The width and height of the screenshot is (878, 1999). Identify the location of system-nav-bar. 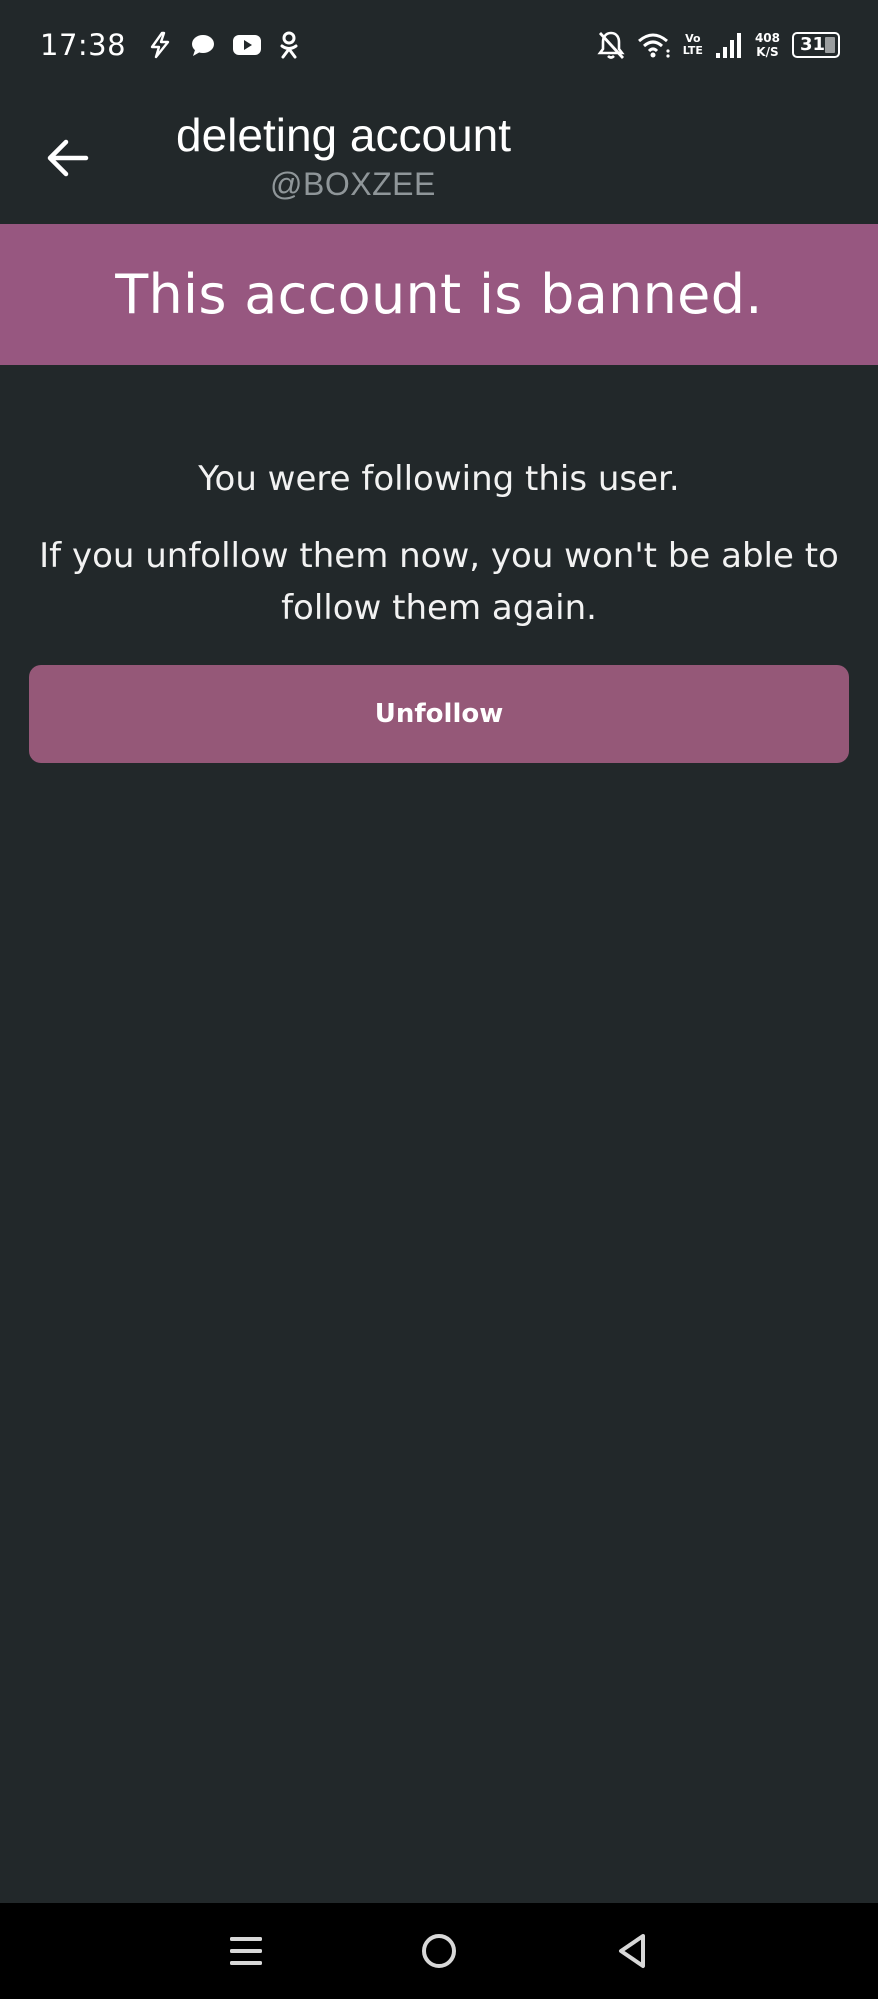
(439, 1951).